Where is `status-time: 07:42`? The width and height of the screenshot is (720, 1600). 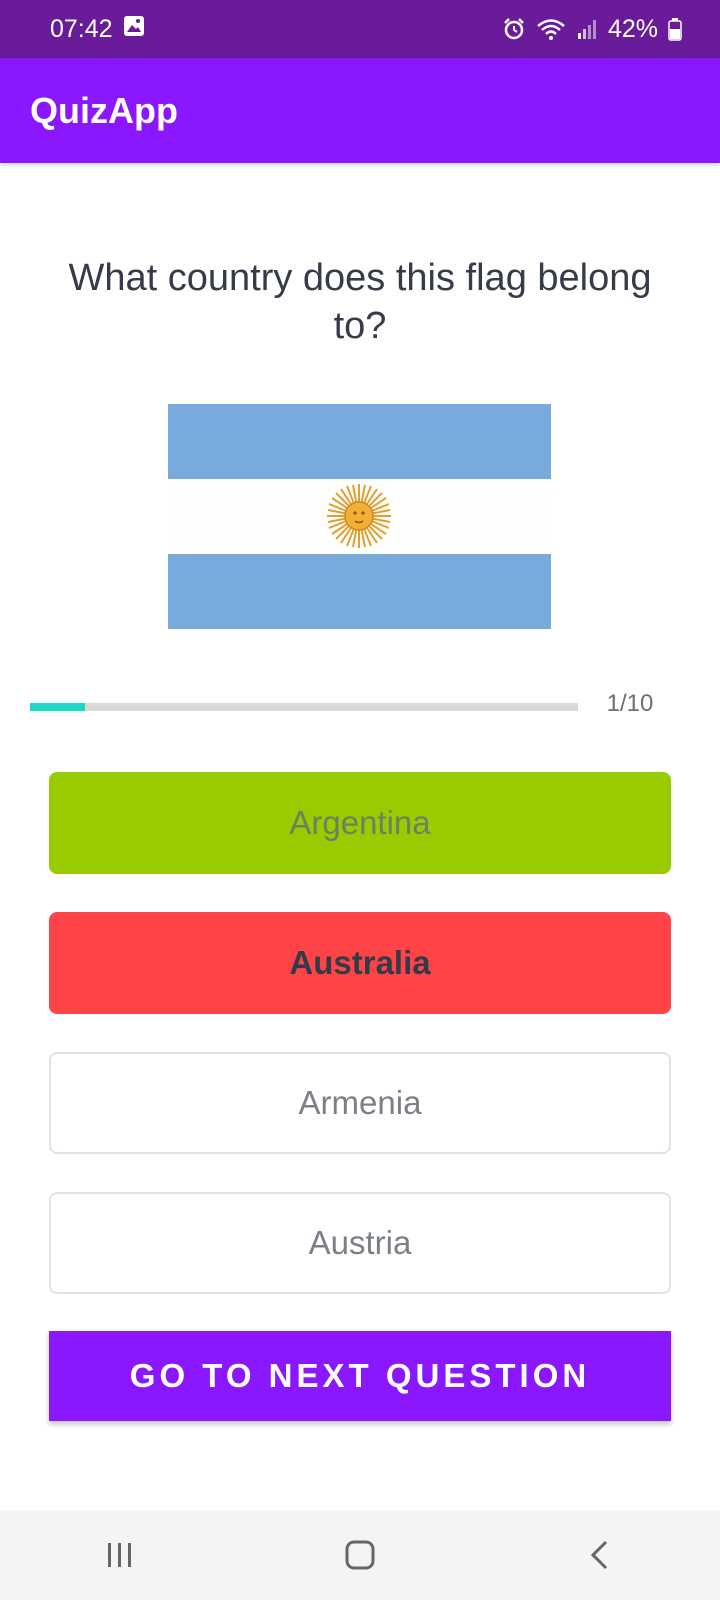
status-time: 07:42 is located at coordinates (81, 28).